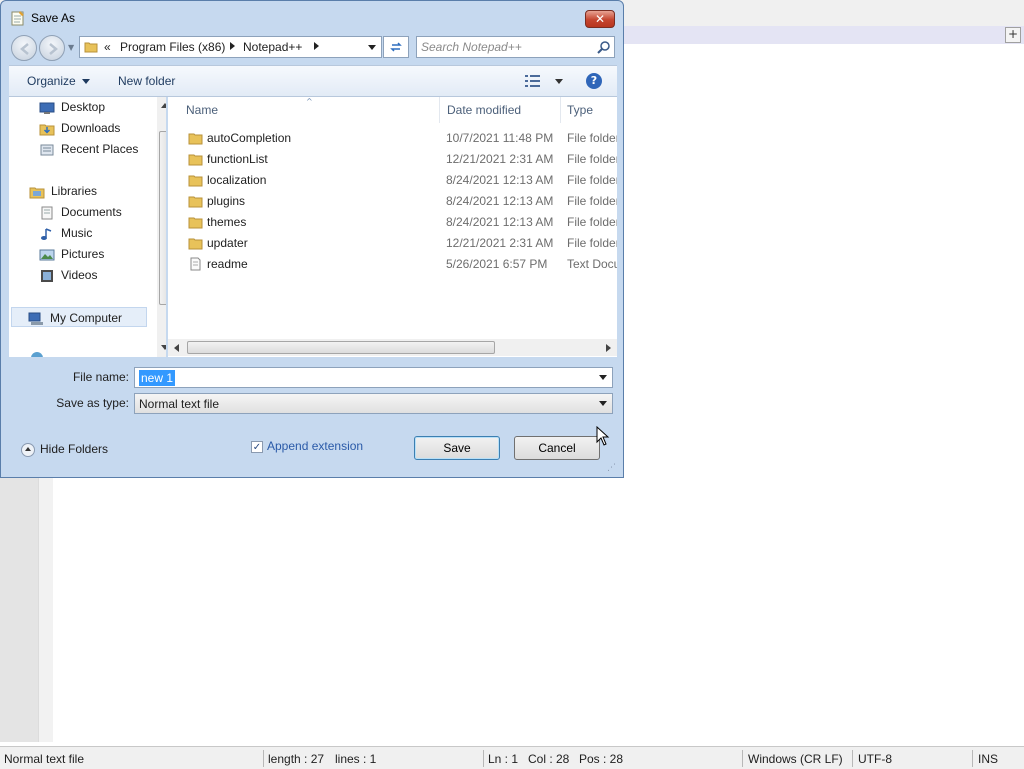 Image resolution: width=1024 pixels, height=769 pixels. Describe the element at coordinates (600, 19) in the screenshot. I see `close-button: ✕` at that location.